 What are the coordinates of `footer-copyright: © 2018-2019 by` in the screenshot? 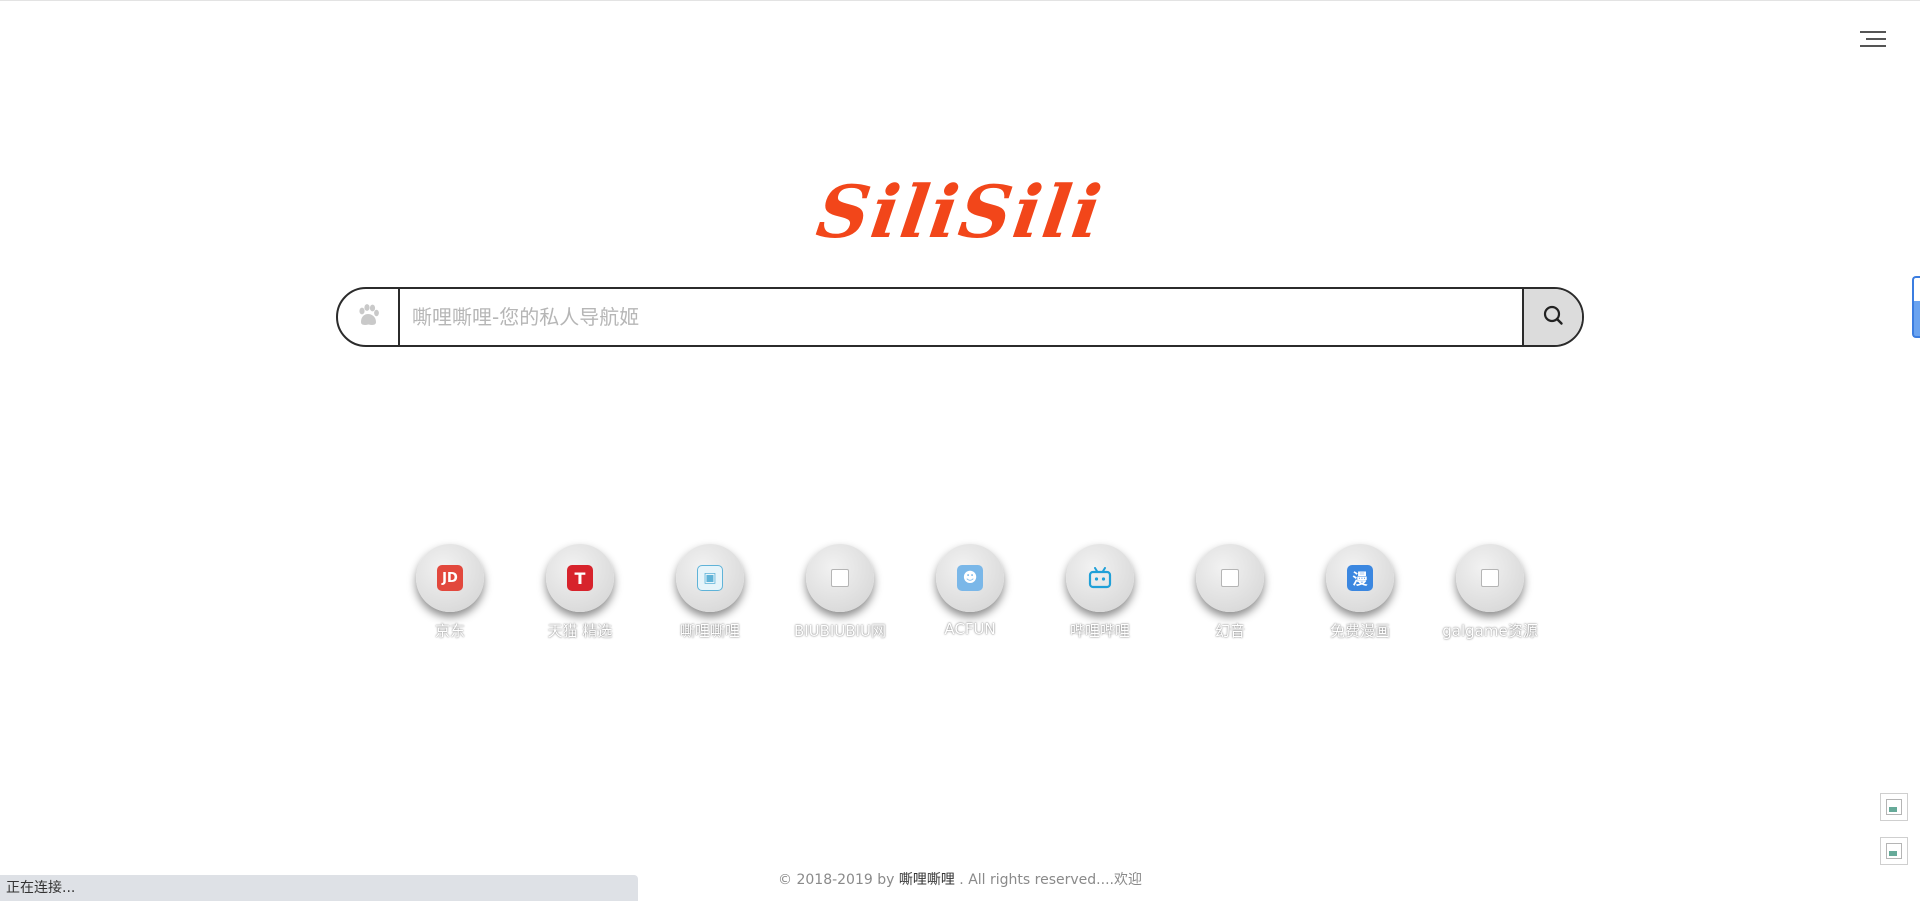 It's located at (838, 880).